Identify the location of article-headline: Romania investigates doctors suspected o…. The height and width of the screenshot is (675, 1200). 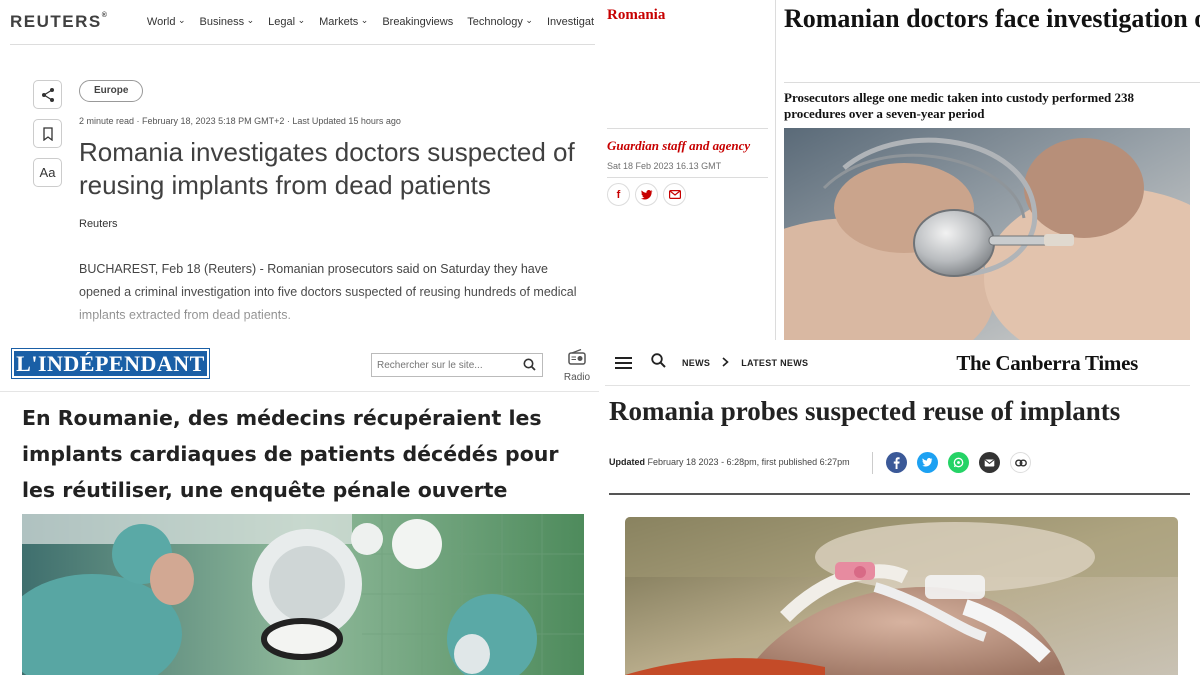
(327, 168).